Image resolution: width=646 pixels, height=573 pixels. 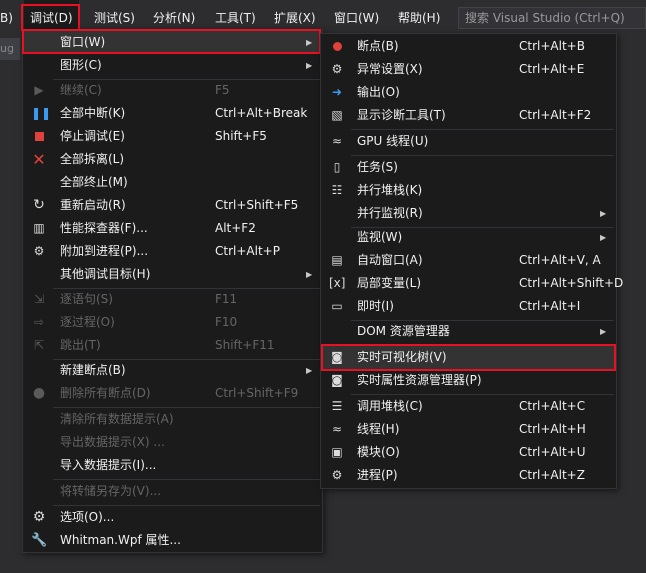 I want to click on menu-item-shortcut: Ctrl+Alt+H, so click(x=552, y=429).